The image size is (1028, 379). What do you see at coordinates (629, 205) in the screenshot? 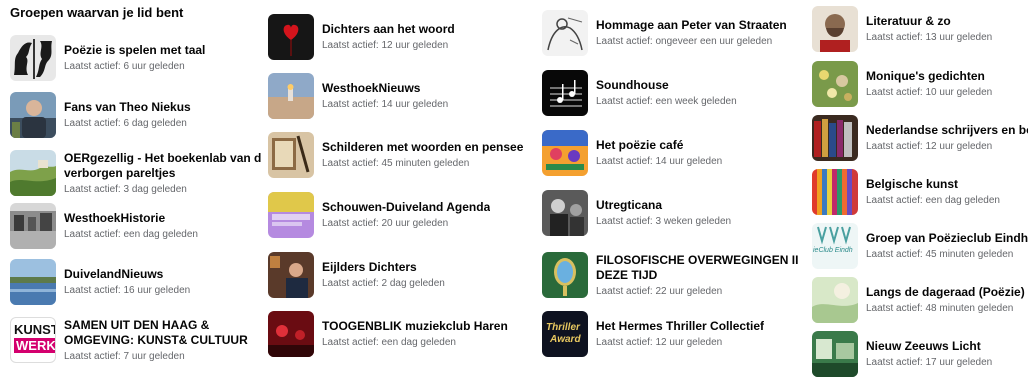
I see `group-name: Utregticana` at bounding box center [629, 205].